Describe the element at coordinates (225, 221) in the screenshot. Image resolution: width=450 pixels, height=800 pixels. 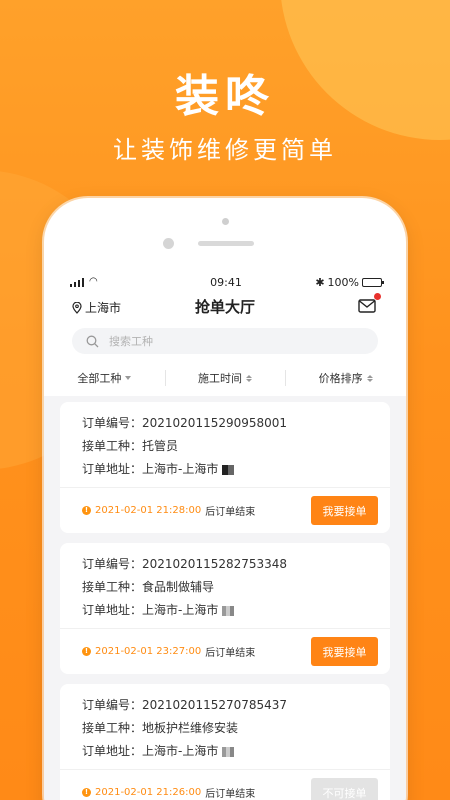
I see `sensor-dot` at that location.